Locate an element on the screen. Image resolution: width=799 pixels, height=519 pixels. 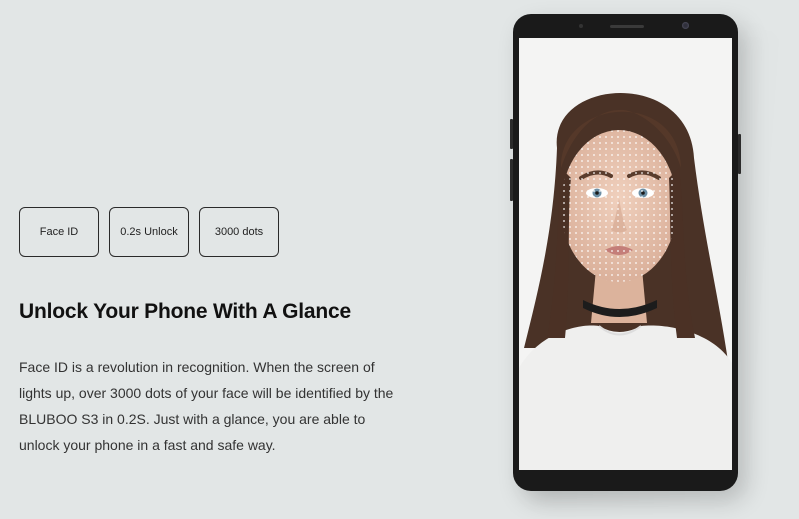
feature-box-face-id: Face ID is located at coordinates (59, 232).